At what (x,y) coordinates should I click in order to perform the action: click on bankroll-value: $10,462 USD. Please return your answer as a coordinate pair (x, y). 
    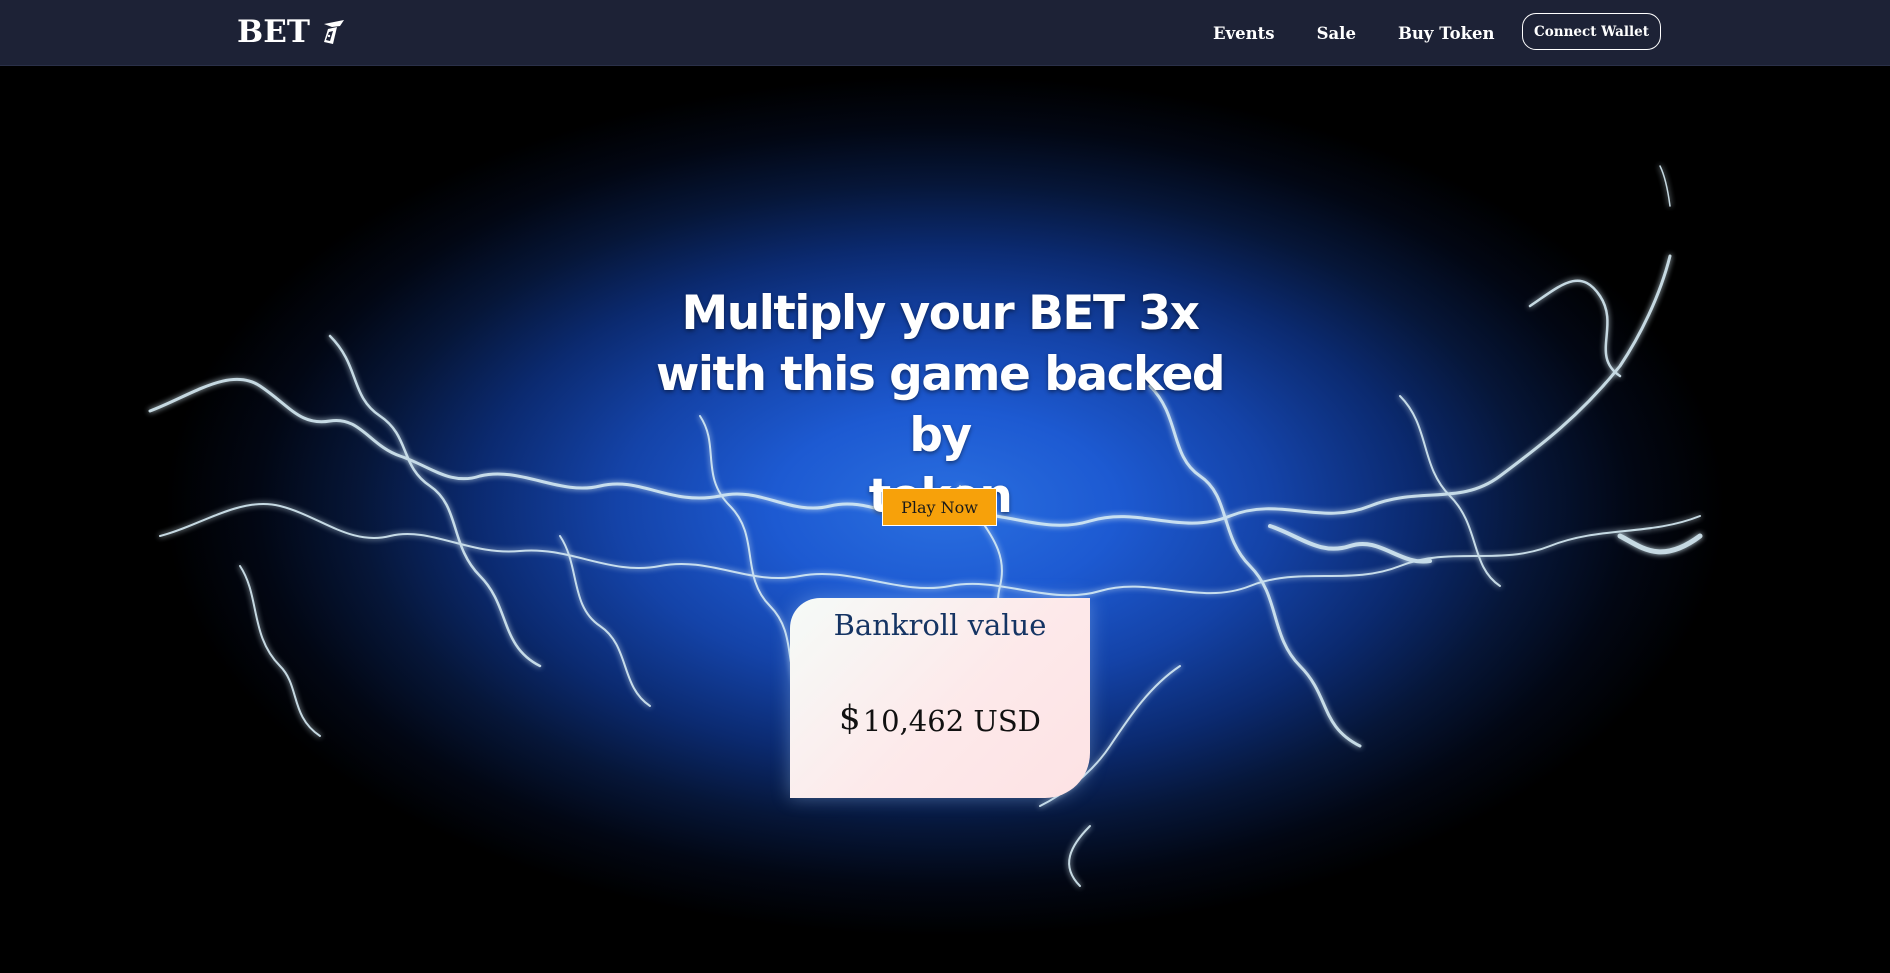
    Looking at the image, I should click on (940, 718).